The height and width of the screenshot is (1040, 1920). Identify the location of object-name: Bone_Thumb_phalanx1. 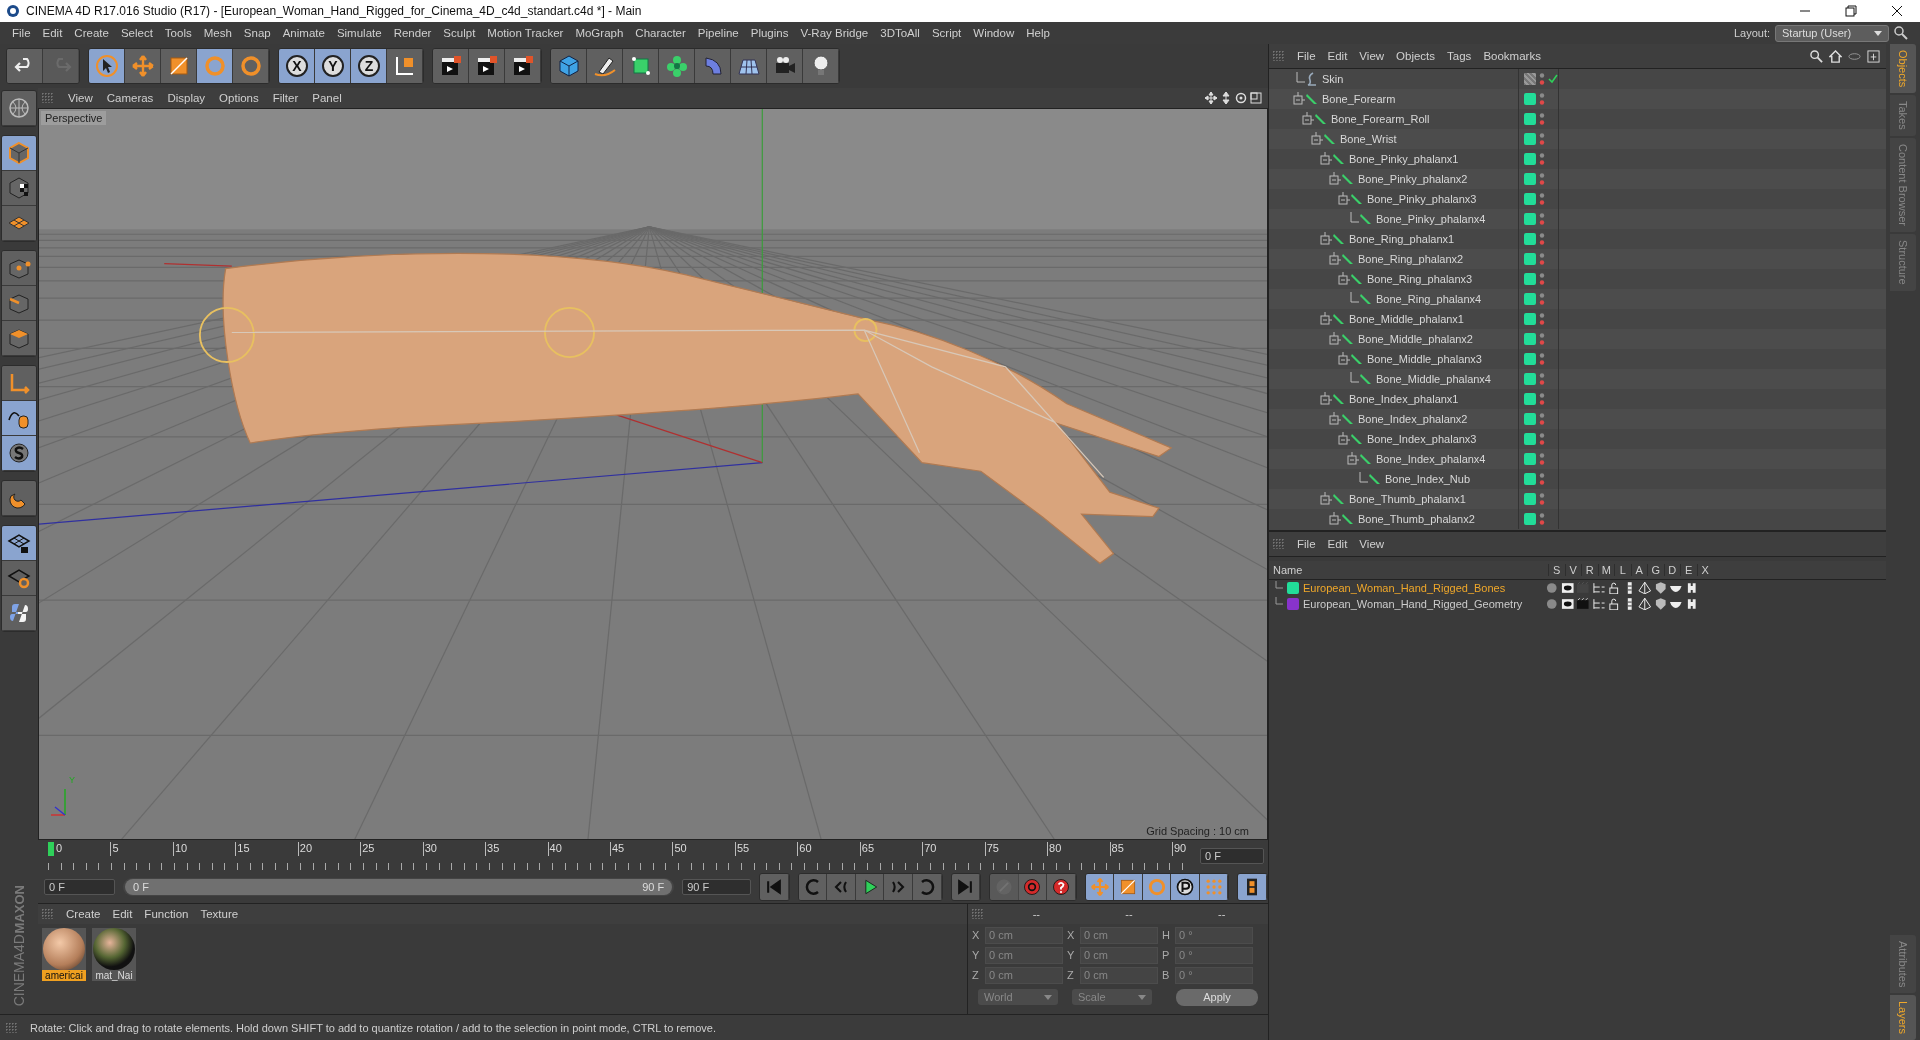
(1407, 499).